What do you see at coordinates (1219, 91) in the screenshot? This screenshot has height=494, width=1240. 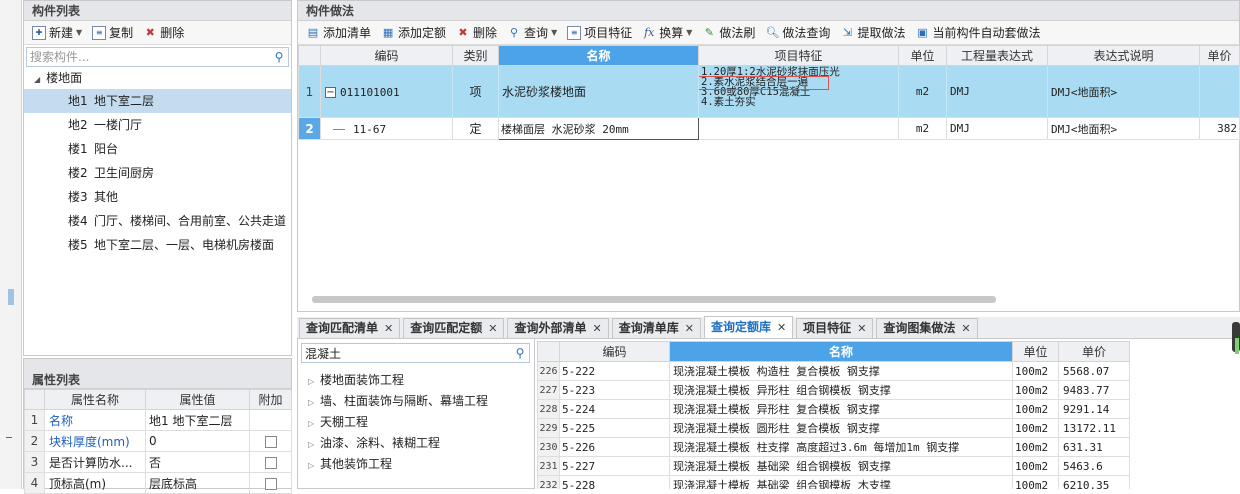 I see `method-price-cell` at bounding box center [1219, 91].